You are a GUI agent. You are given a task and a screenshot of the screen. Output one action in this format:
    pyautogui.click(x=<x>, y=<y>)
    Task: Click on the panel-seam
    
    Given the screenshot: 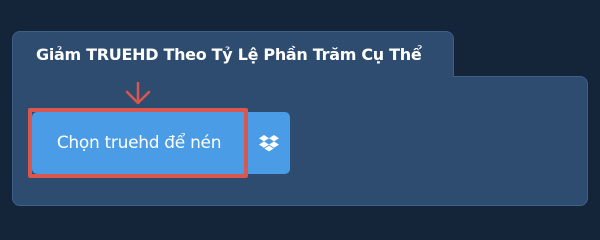 What is the action you would take?
    pyautogui.click(x=233, y=76)
    